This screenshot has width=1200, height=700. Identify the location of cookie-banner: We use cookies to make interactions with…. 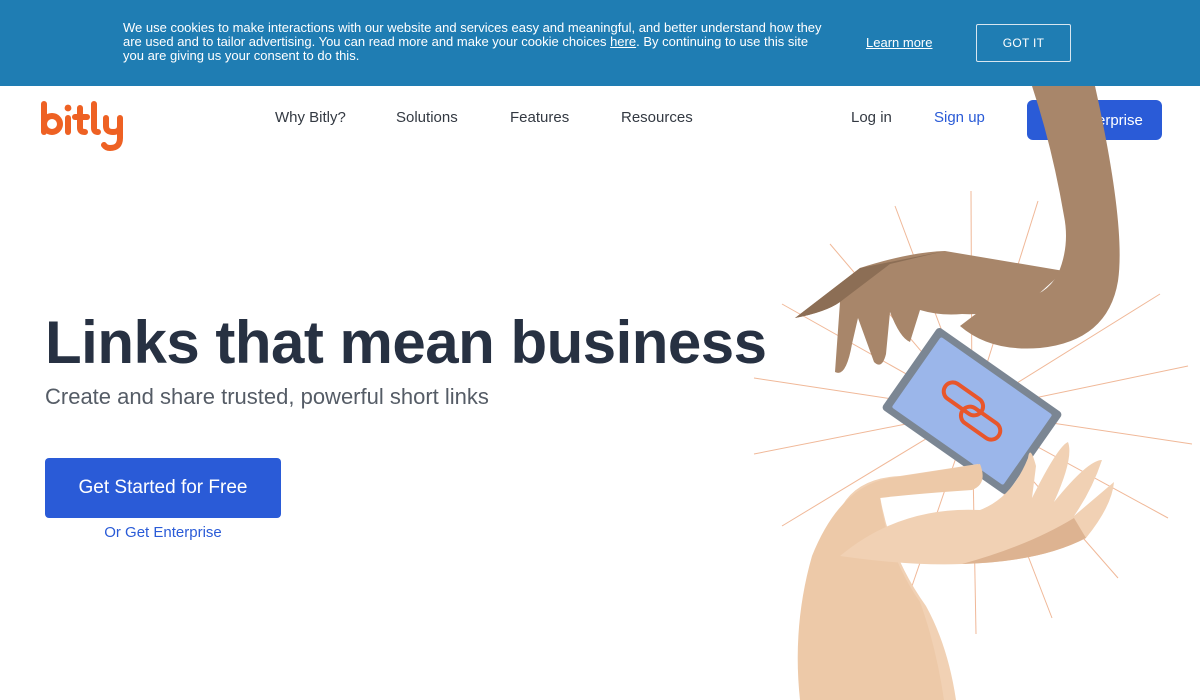
(600, 43).